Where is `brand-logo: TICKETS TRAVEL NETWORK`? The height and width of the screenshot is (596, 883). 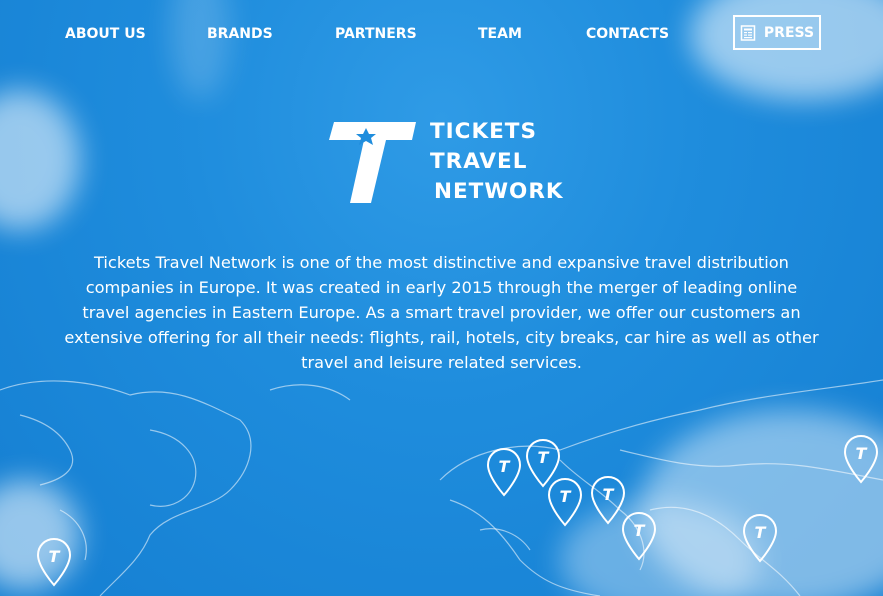
brand-logo: TICKETS TRAVEL NETWORK is located at coordinates (446, 162).